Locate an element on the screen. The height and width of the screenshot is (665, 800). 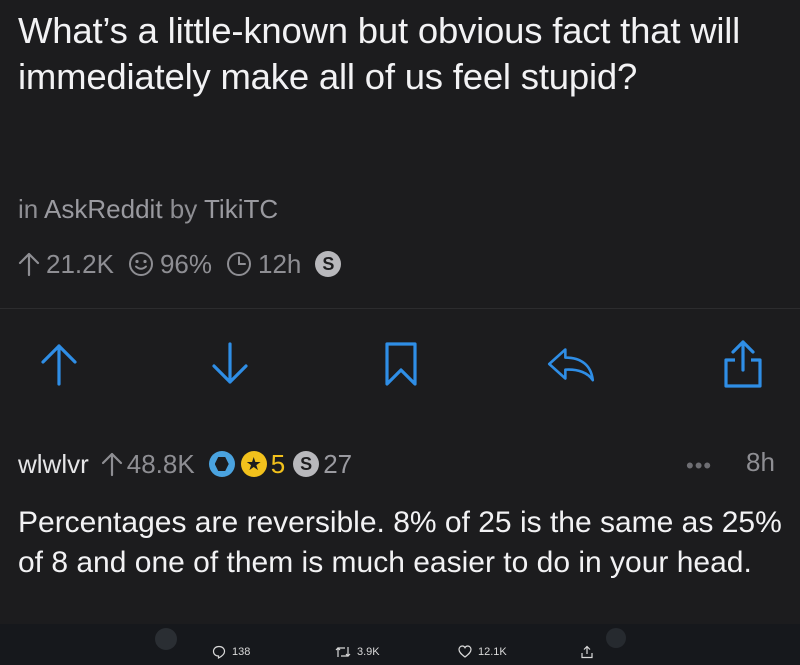
bookmark-icon is located at coordinates (401, 364).